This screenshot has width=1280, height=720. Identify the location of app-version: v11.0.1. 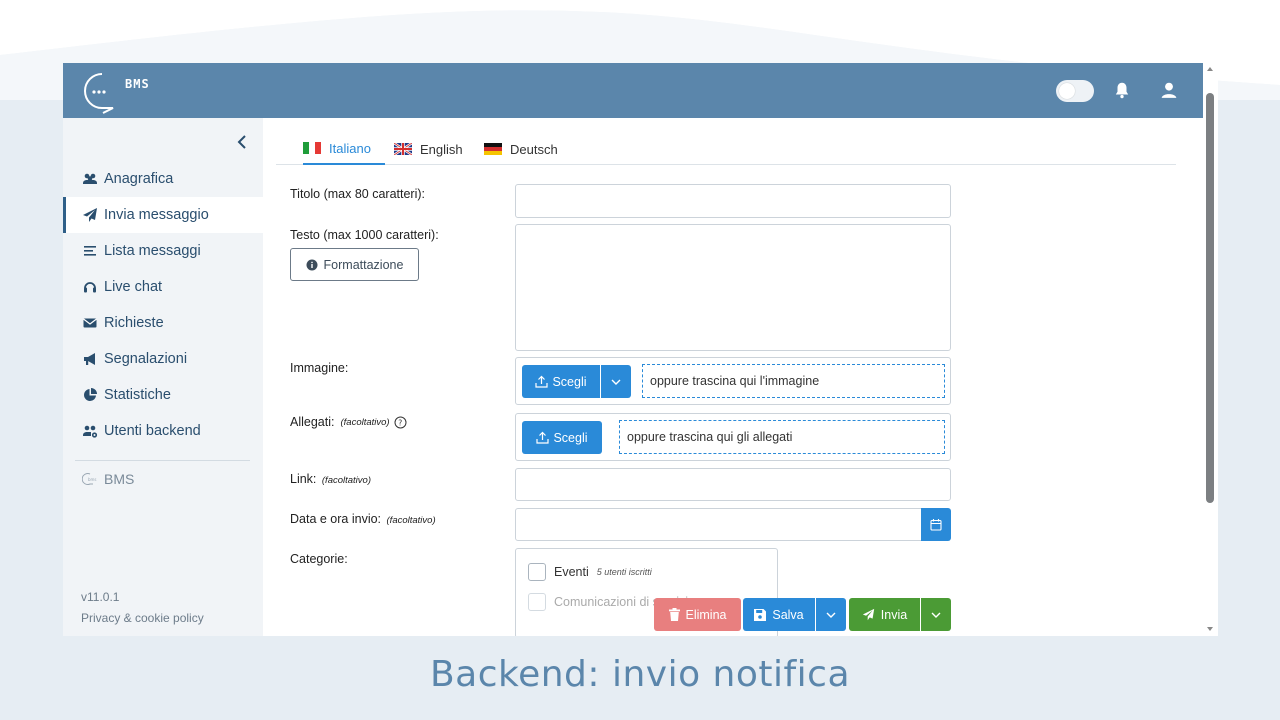
(100, 597).